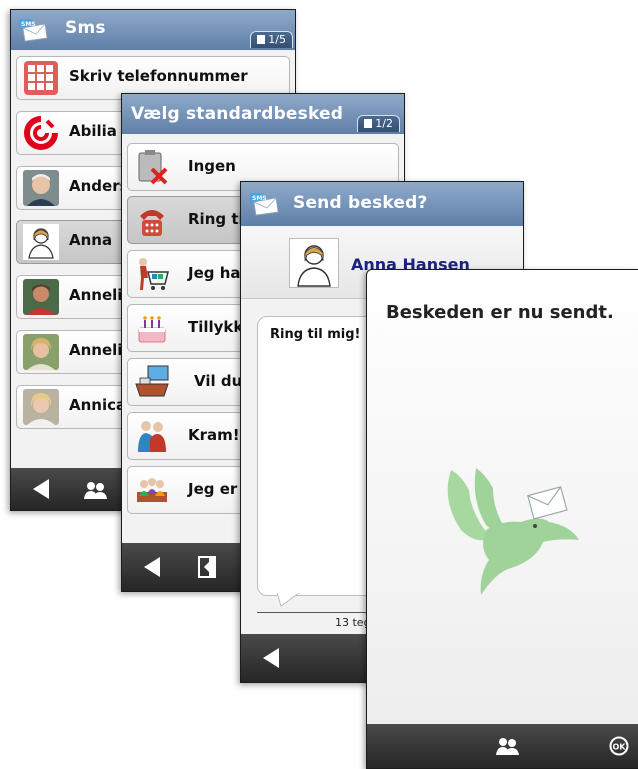  Describe the element at coordinates (212, 166) in the screenshot. I see `list-item-label: Ingen` at that location.